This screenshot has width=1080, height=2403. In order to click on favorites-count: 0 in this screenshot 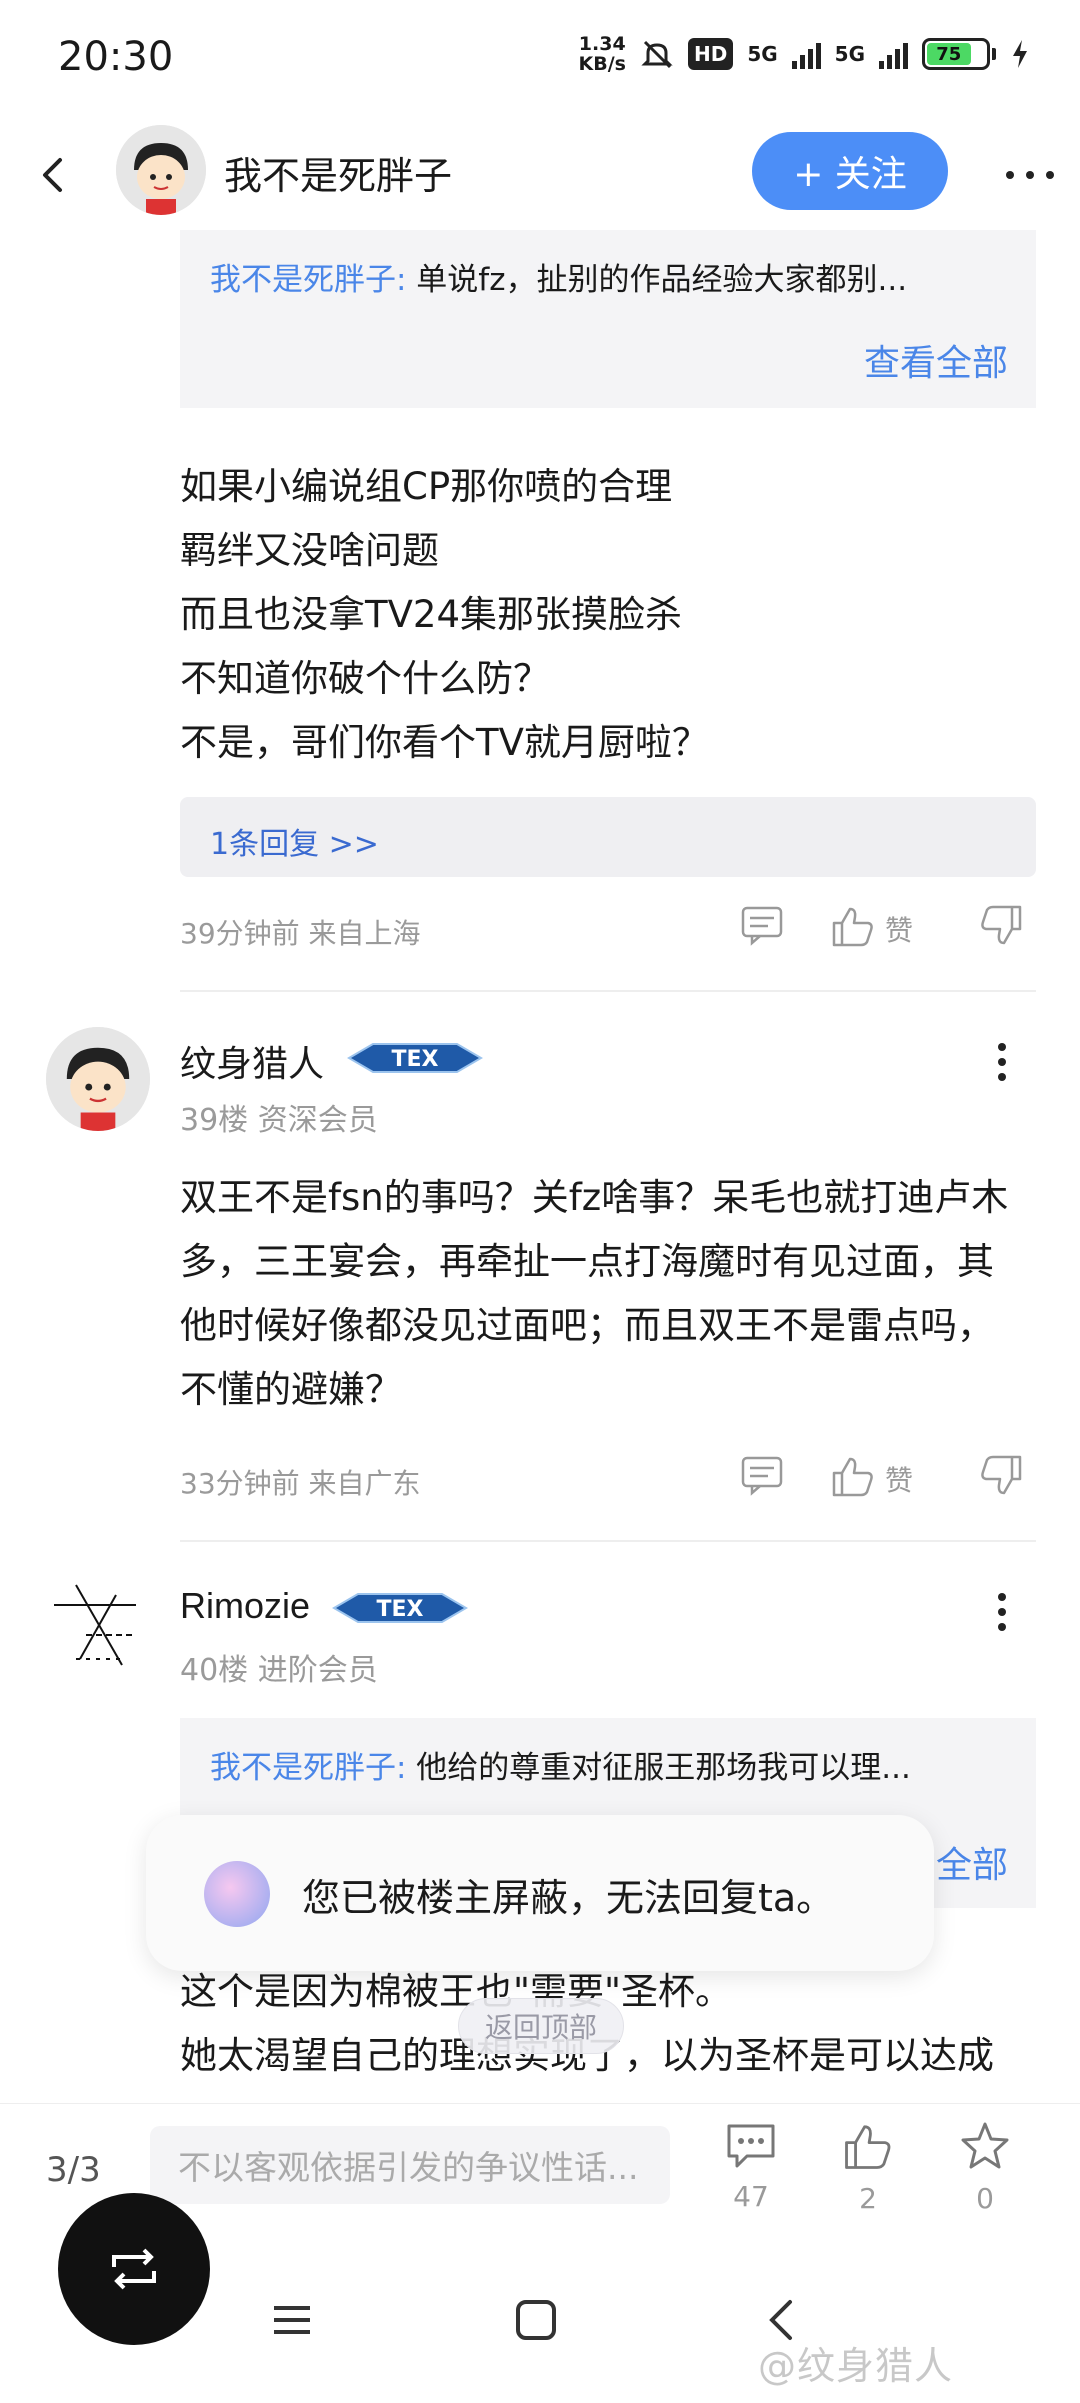, I will do `click(985, 2198)`.